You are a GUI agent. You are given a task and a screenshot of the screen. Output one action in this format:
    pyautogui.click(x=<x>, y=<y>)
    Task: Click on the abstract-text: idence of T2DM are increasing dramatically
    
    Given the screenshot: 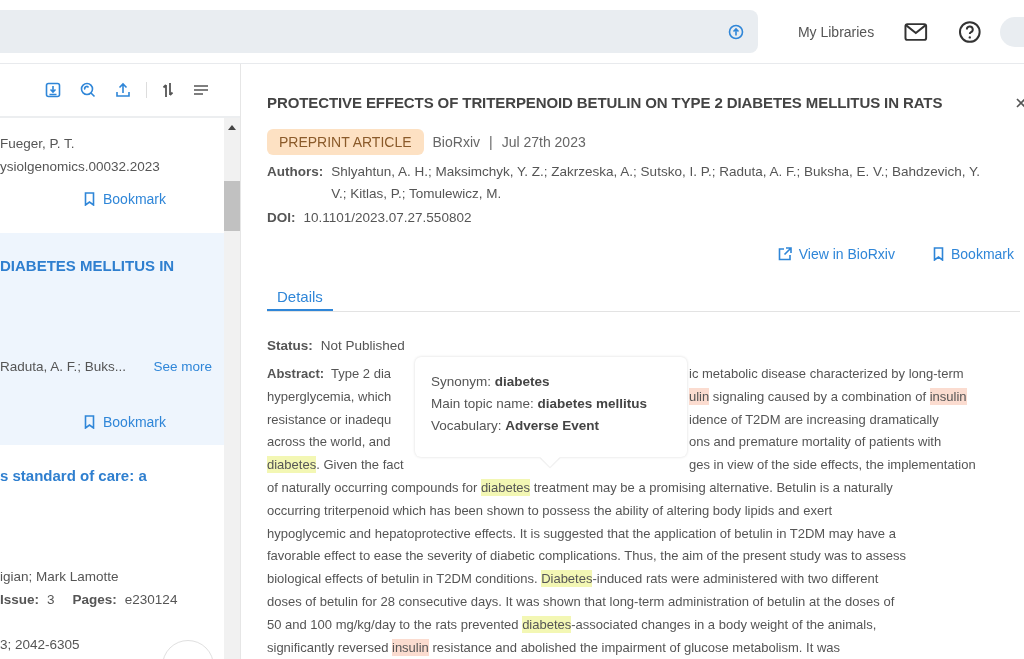 What is the action you would take?
    pyautogui.click(x=814, y=419)
    